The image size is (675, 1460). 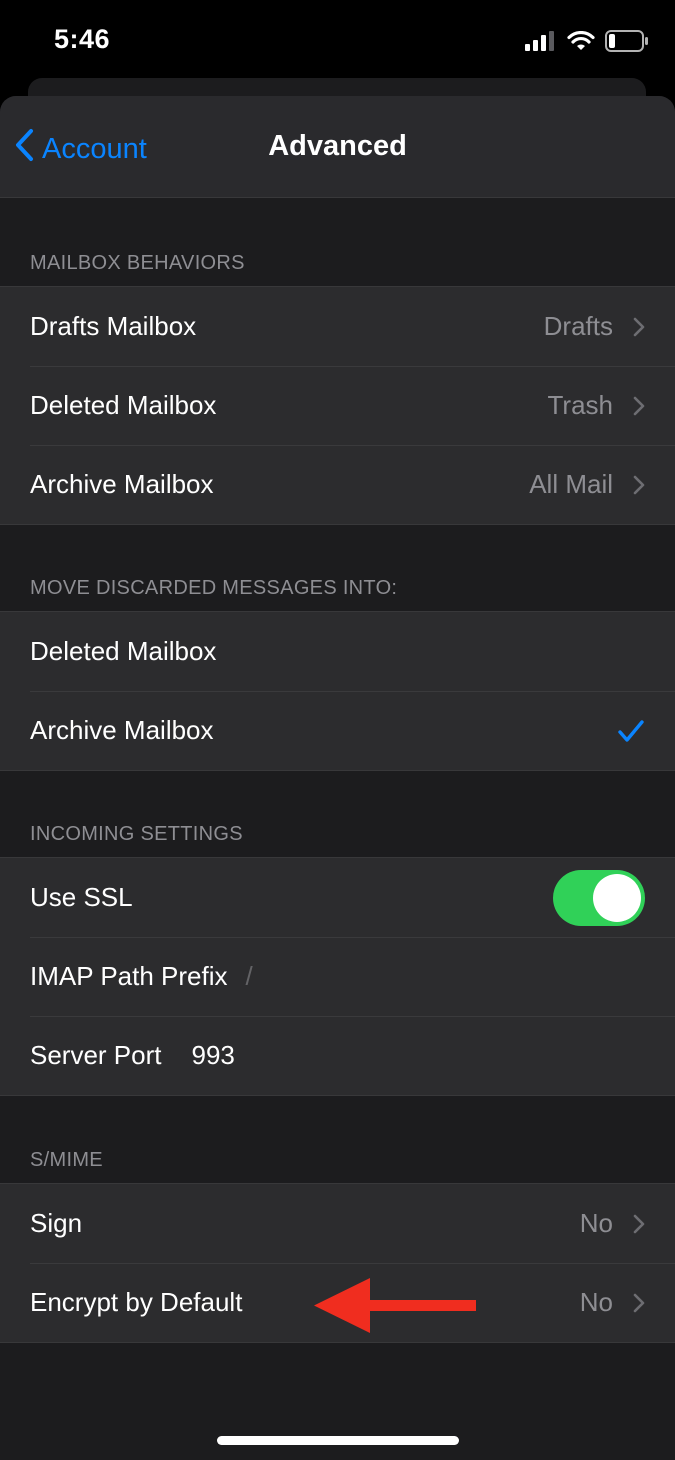 I want to click on red-arrow-icon, so click(x=395, y=1308).